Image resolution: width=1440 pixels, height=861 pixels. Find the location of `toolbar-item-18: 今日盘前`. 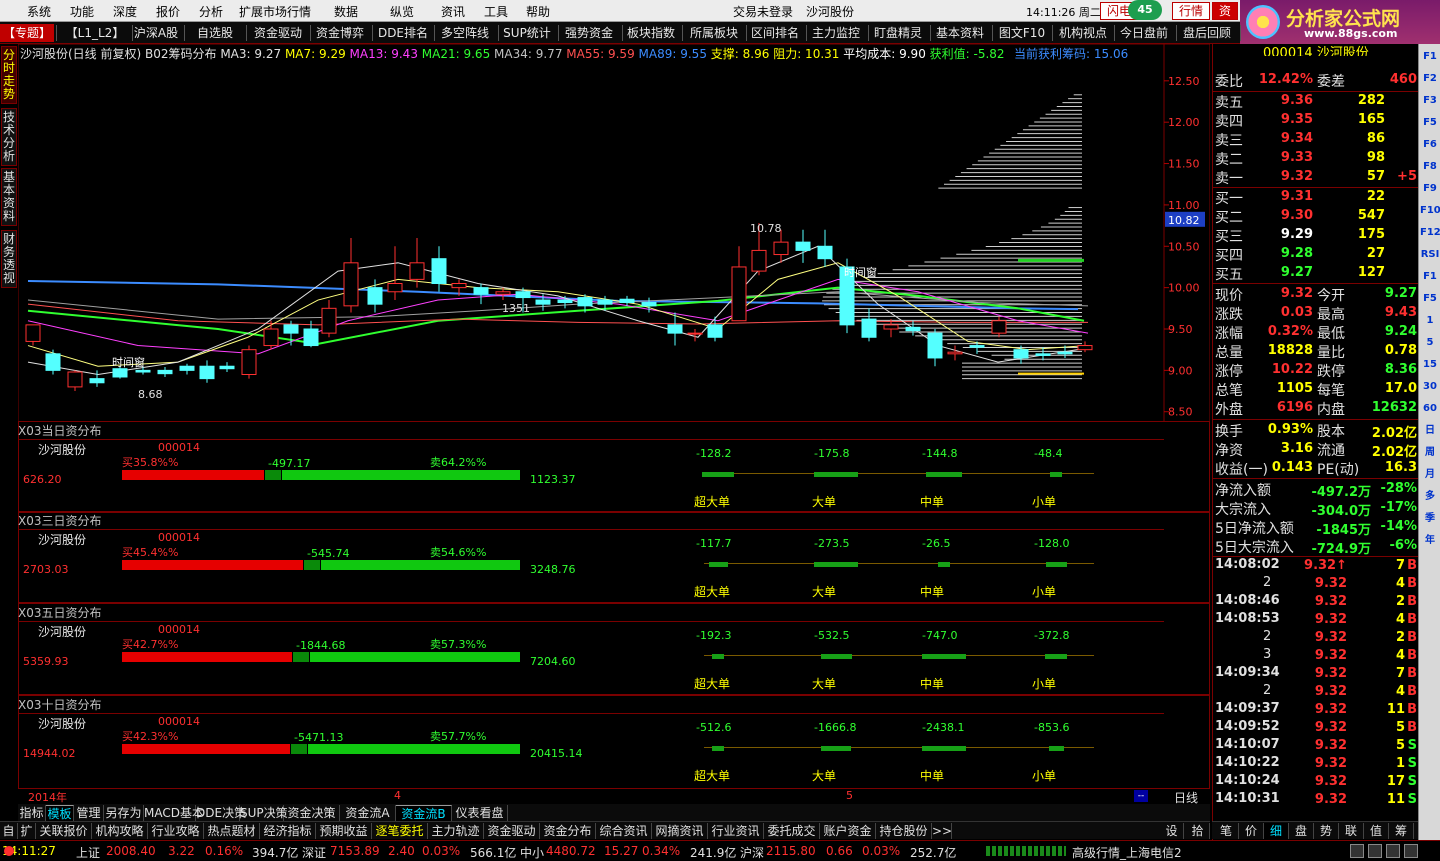

toolbar-item-18: 今日盘前 is located at coordinates (1144, 33).